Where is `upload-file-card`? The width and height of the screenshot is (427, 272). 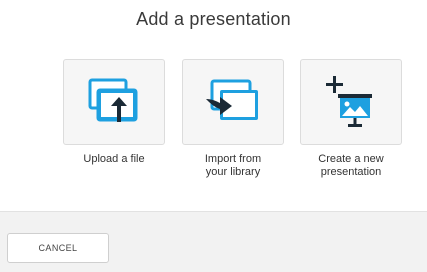 upload-file-card is located at coordinates (114, 102).